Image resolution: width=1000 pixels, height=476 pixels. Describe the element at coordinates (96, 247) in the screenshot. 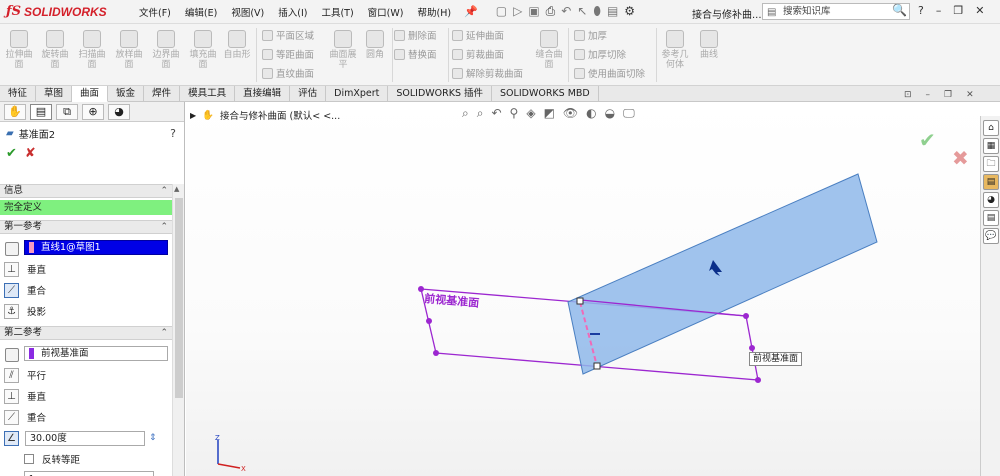

I see `first-reference-selection-box: 直线1@草图1` at that location.